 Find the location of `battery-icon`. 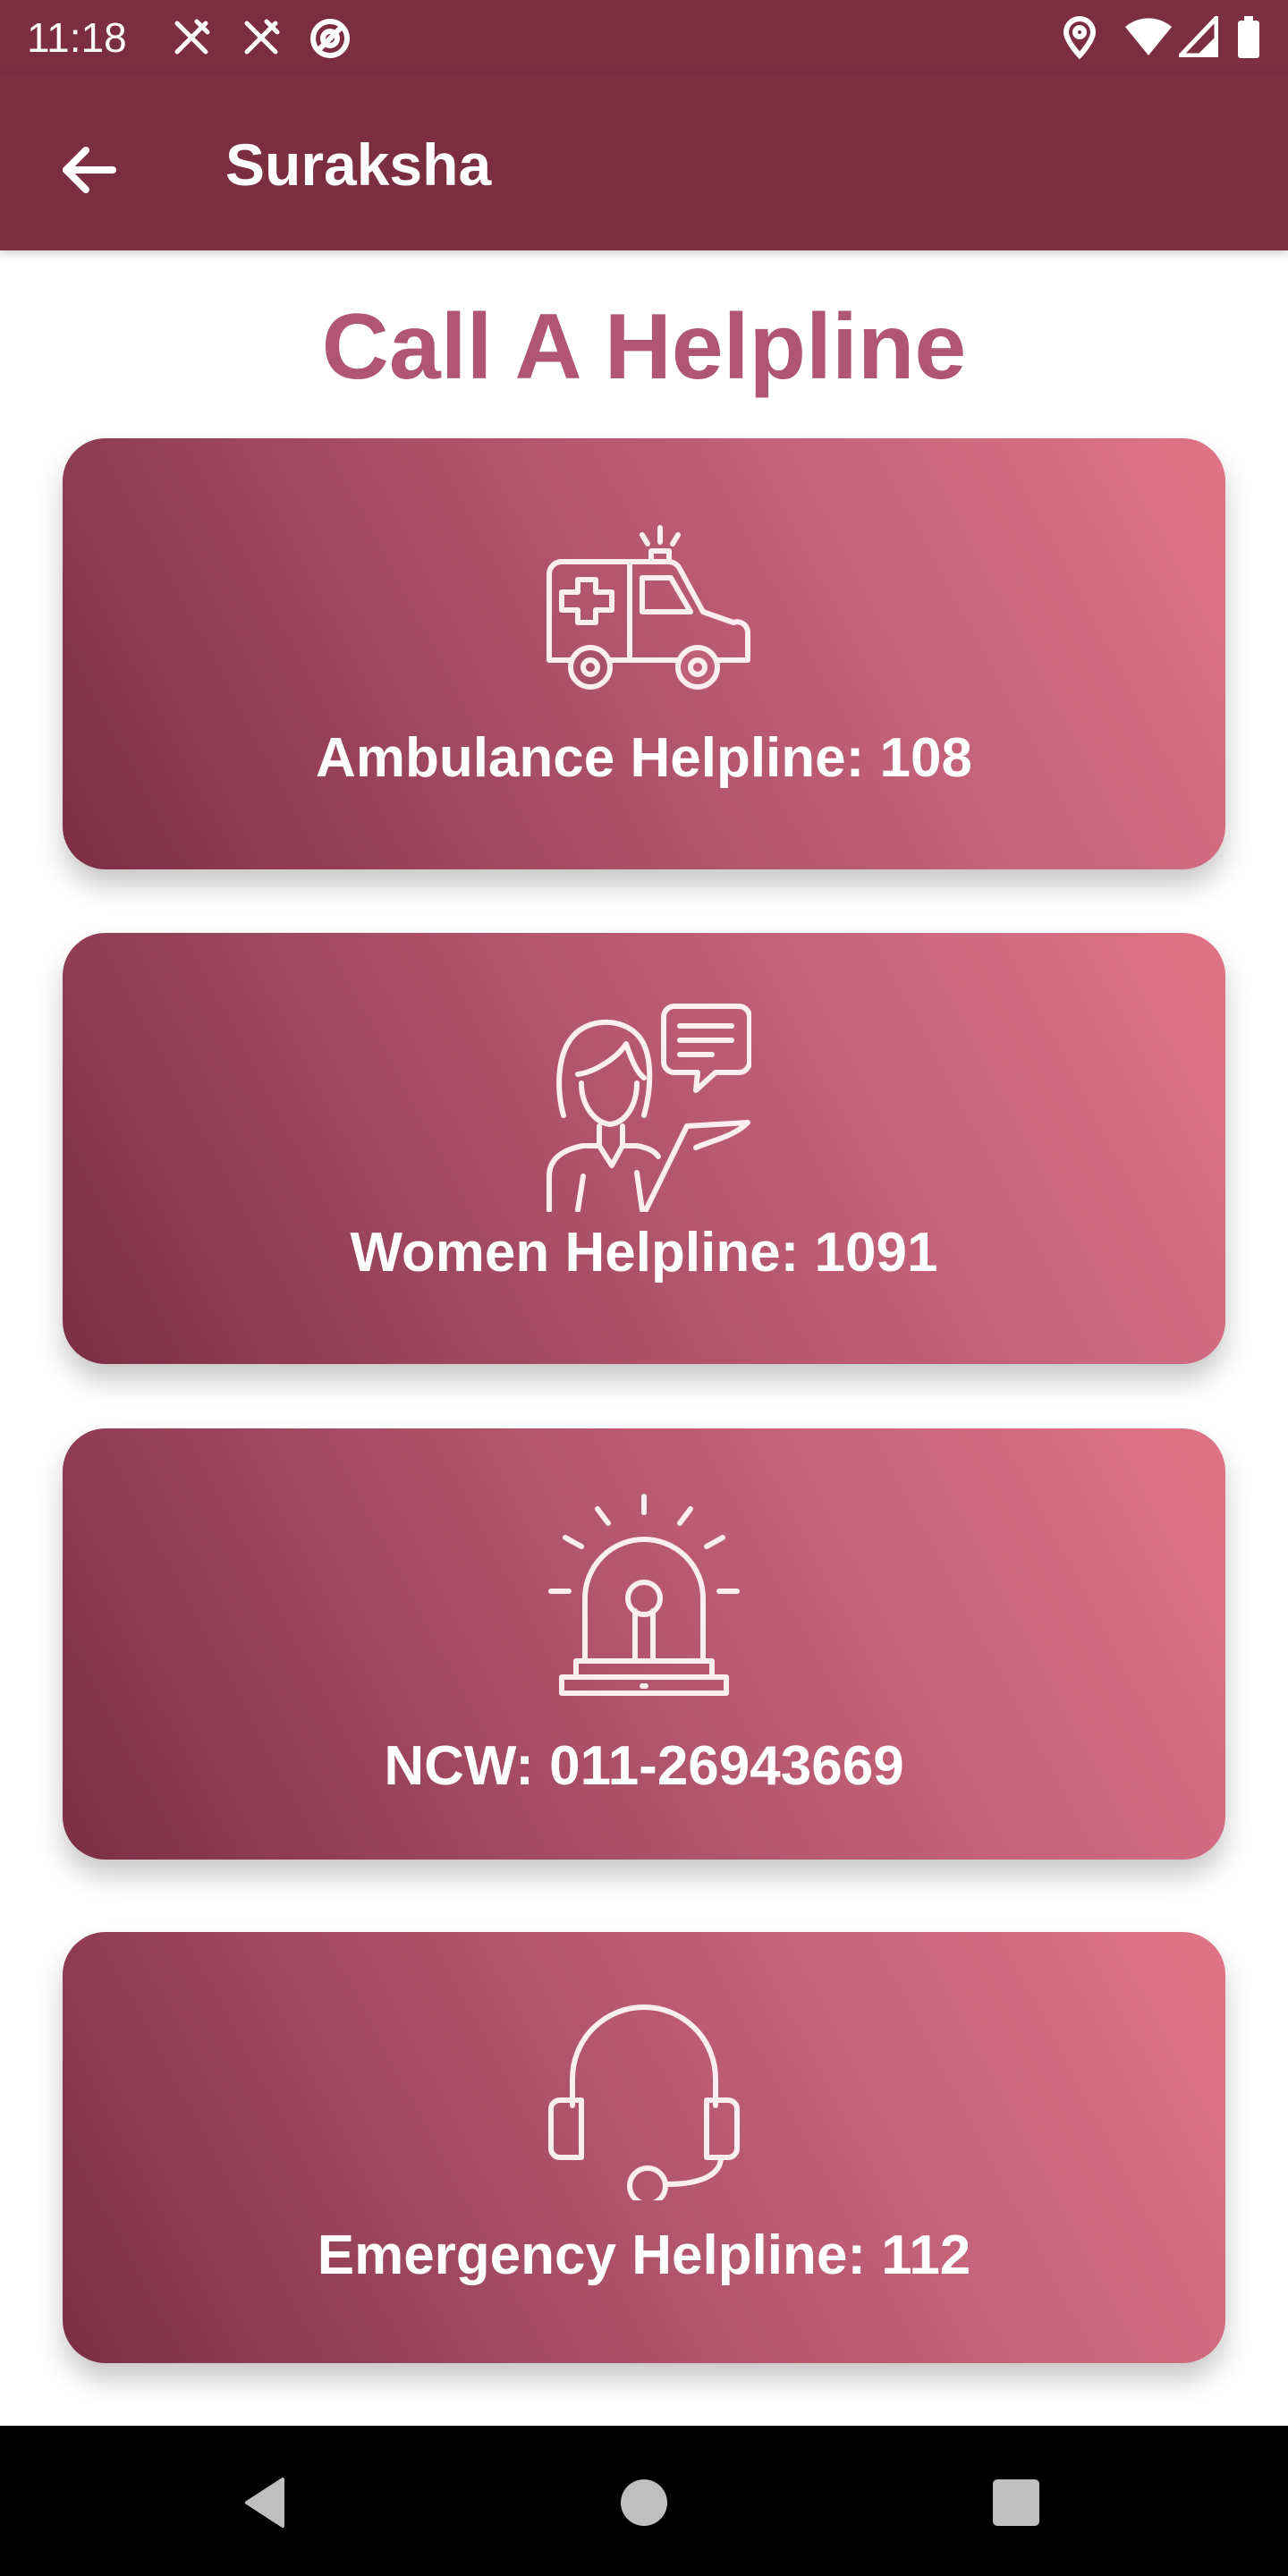

battery-icon is located at coordinates (1248, 37).